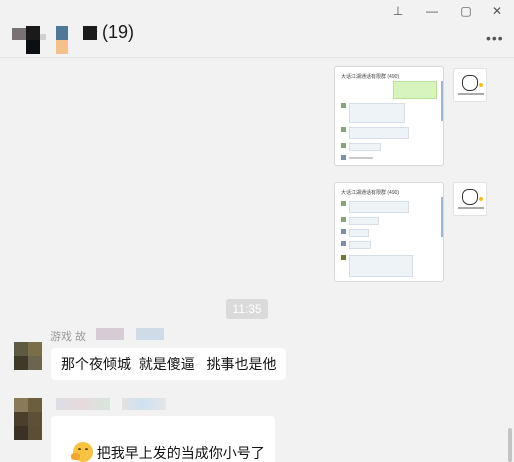 Image resolution: width=514 pixels, height=462 pixels. Describe the element at coordinates (180, 453) in the screenshot. I see `message-text: 把我早上发的当成你小号了` at that location.